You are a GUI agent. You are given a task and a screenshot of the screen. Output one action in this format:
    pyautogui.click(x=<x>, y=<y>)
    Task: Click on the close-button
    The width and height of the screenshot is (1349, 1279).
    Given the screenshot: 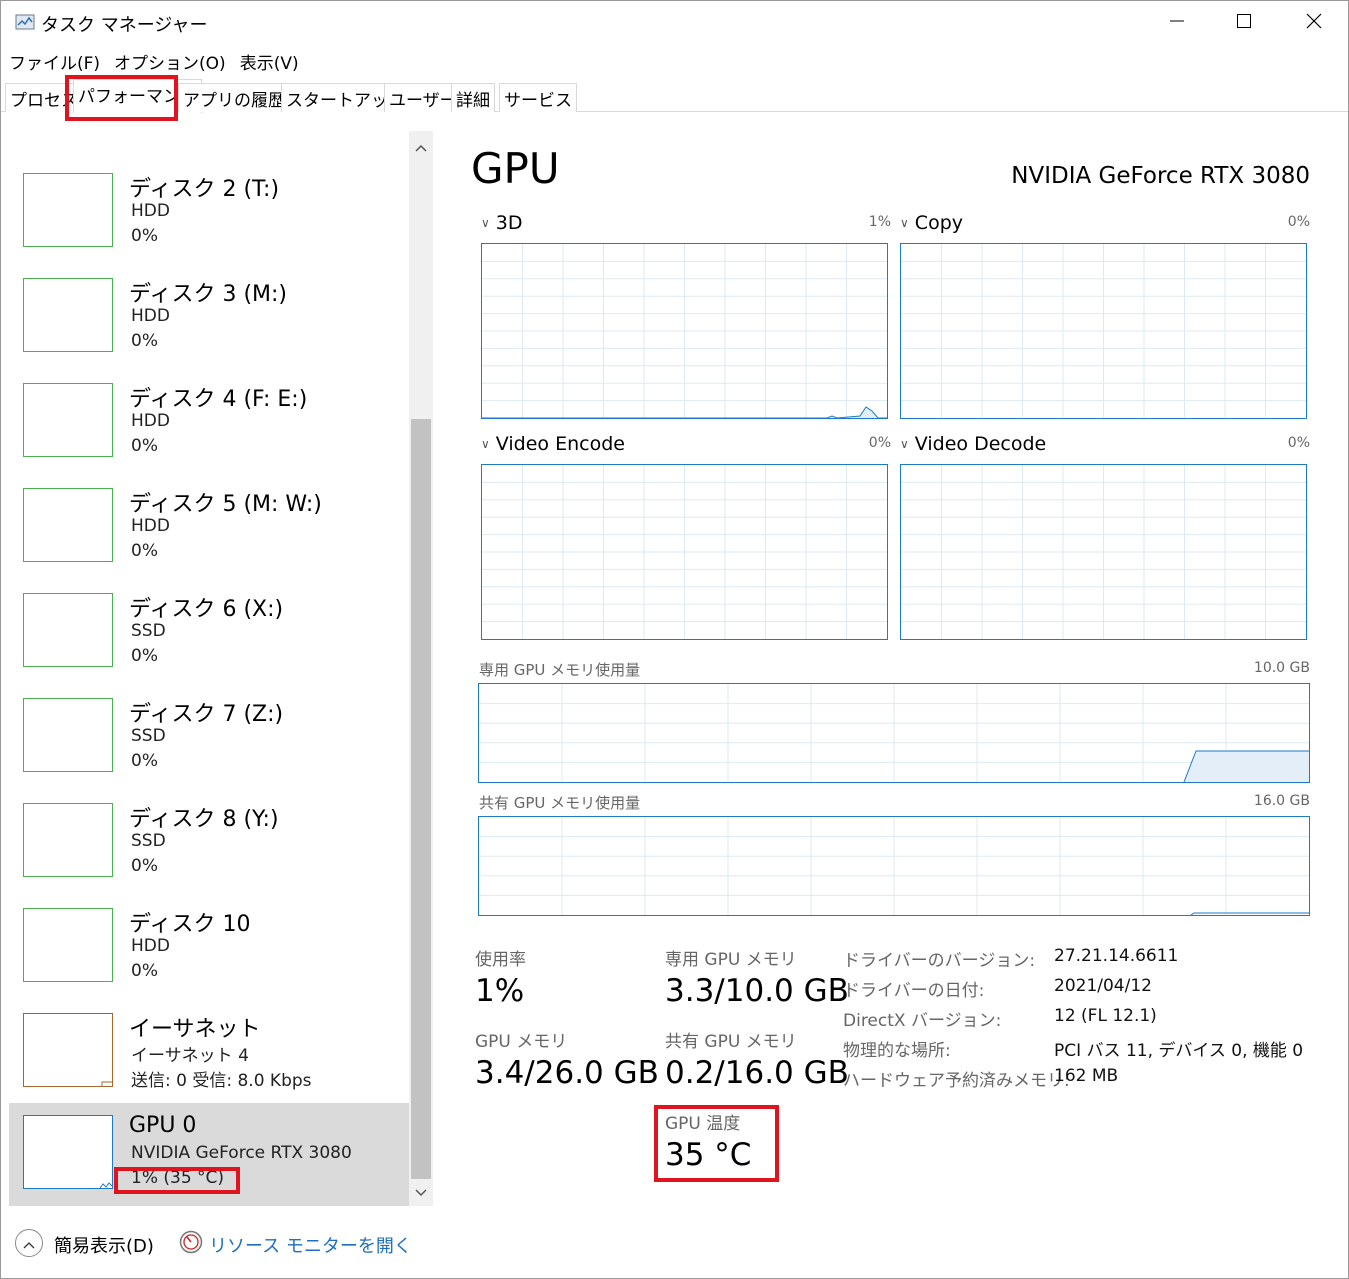 What is the action you would take?
    pyautogui.click(x=1314, y=23)
    